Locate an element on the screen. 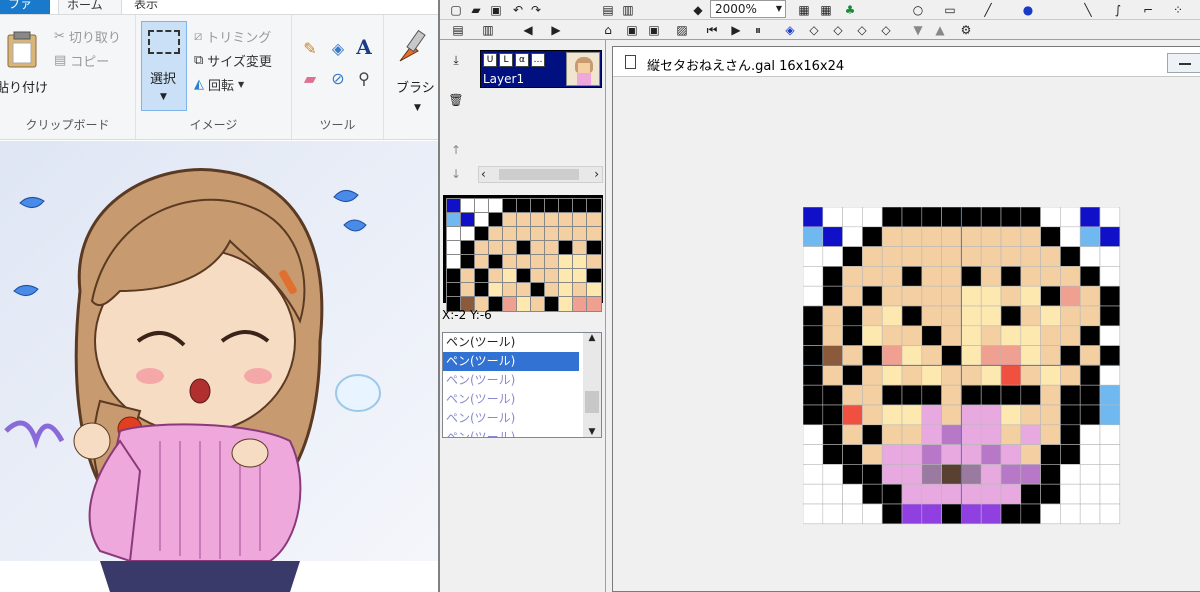 This screenshot has height=592, width=1200. mask-add-icon: ◇ is located at coordinates (838, 30).